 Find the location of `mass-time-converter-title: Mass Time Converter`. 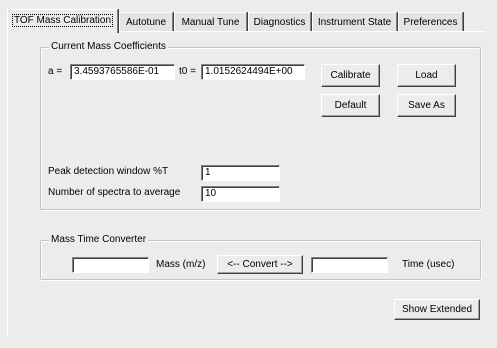

mass-time-converter-title: Mass Time Converter is located at coordinates (99, 240).